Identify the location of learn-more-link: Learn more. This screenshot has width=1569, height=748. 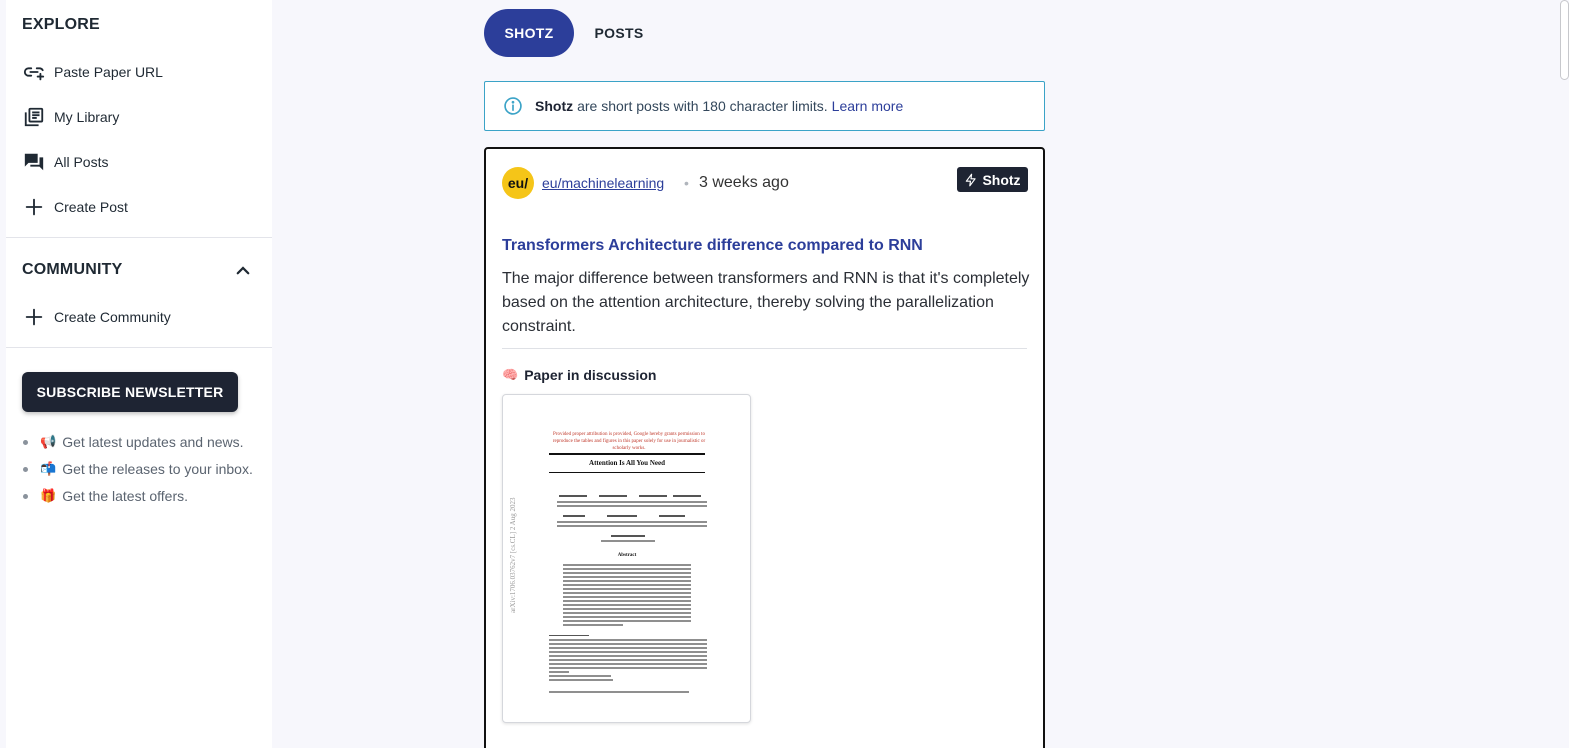
(868, 106).